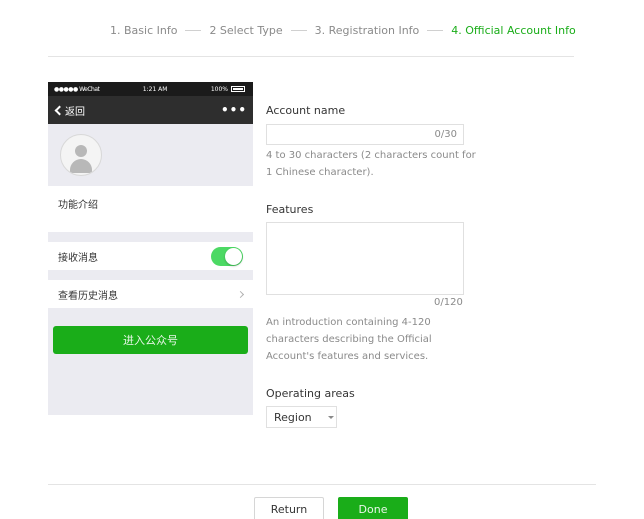  Describe the element at coordinates (78, 205) in the screenshot. I see `feature-intro-label: 功能介绍` at that location.